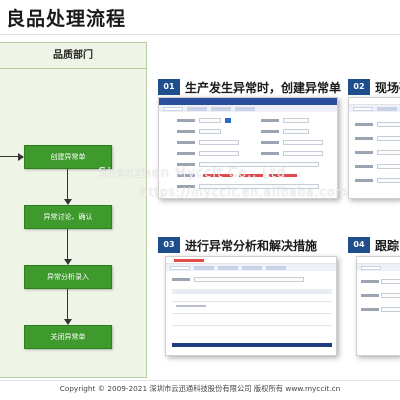 The height and width of the screenshot is (400, 400). What do you see at coordinates (21, 157) in the screenshot?
I see `incoming-arrow` at bounding box center [21, 157].